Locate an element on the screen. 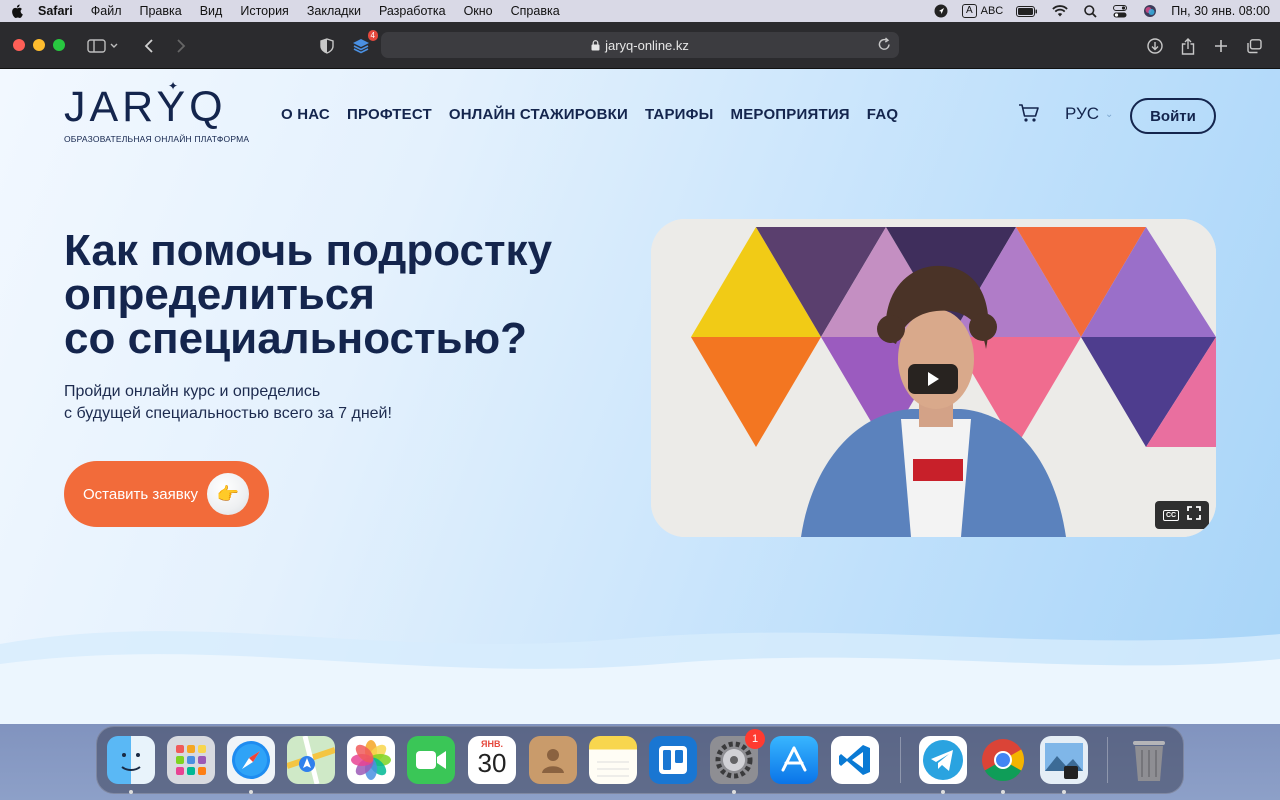 The height and width of the screenshot is (800, 1280). site-logo: JARYQ ✦ ОБРАЗОВАТЕЛЬНАЯ ОНЛАЙН ПЛАТФОРМА is located at coordinates (157, 111).